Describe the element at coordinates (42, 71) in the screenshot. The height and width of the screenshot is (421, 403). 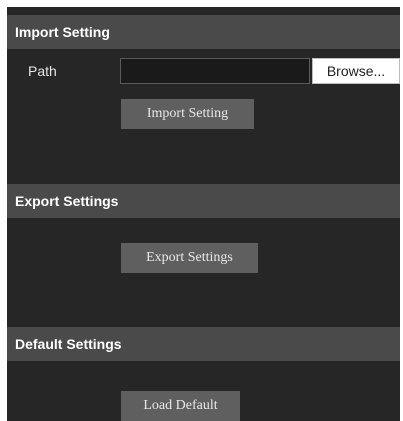
I see `path-label: Path` at that location.